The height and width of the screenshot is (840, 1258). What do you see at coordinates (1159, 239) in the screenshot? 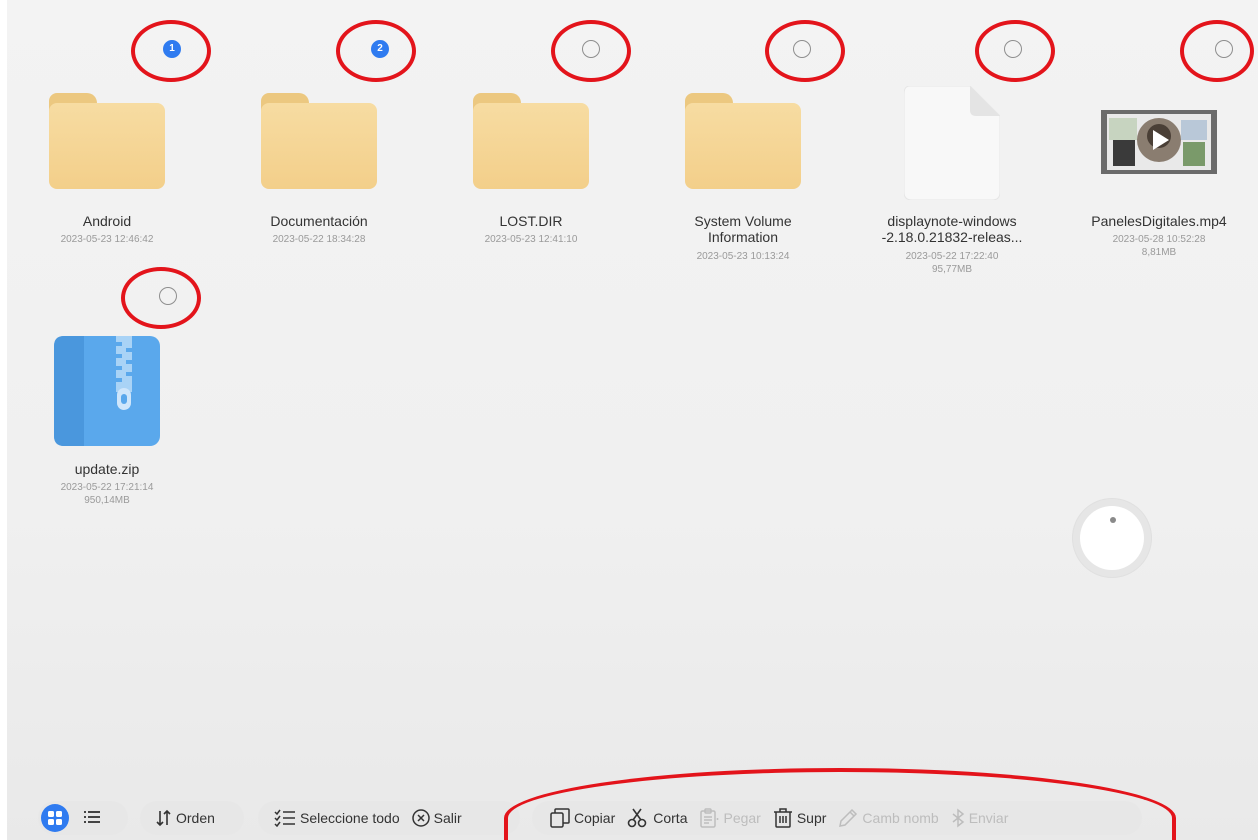
I see `file-date: 2023-05-28 10:52:28` at bounding box center [1159, 239].